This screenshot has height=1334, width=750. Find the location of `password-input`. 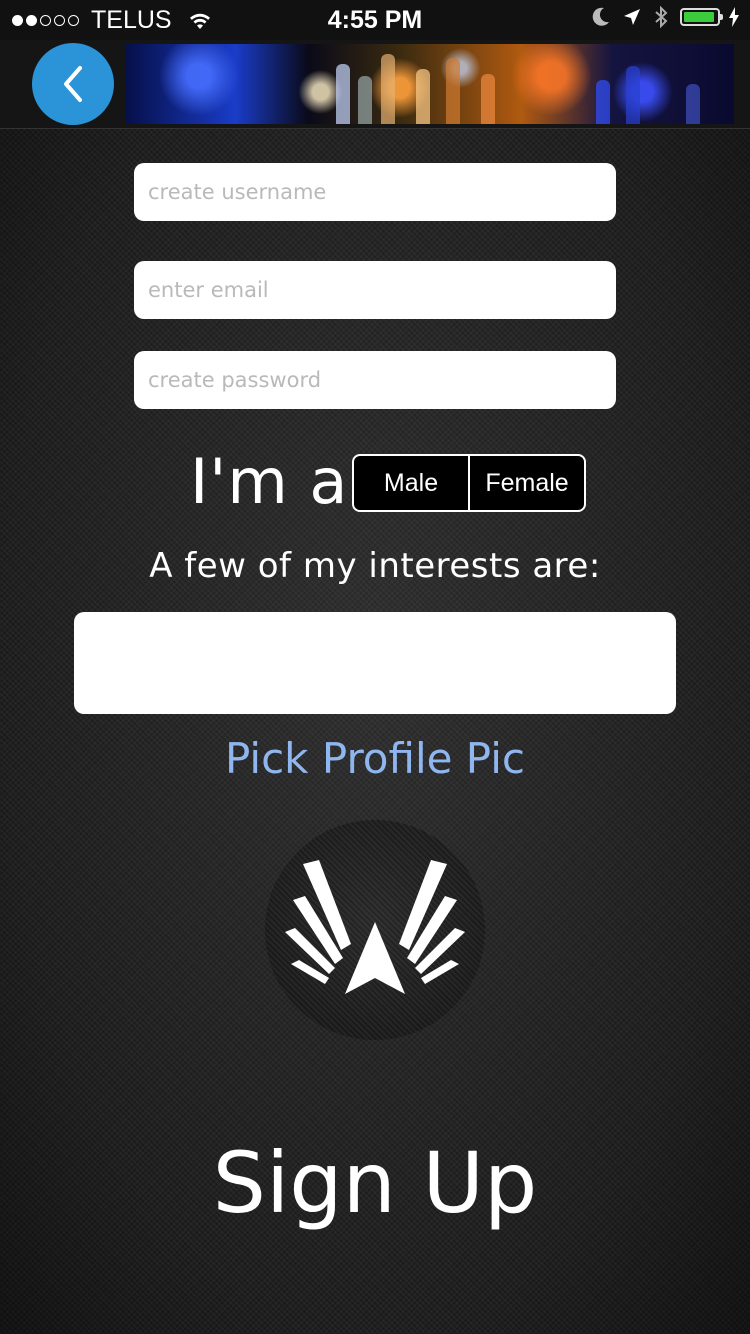

password-input is located at coordinates (375, 380).